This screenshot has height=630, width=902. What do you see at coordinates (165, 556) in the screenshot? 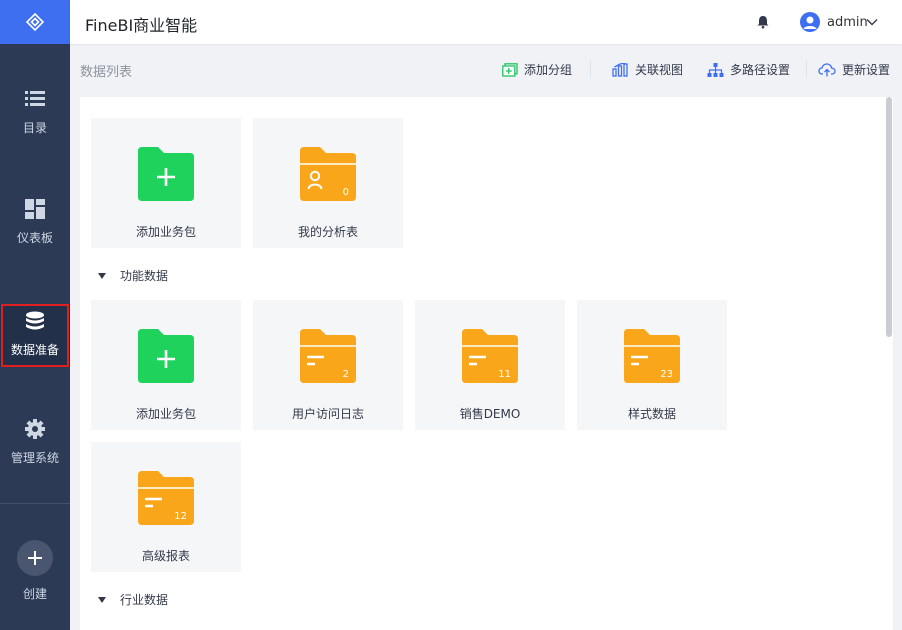
I see `card-label: 高级报表` at bounding box center [165, 556].